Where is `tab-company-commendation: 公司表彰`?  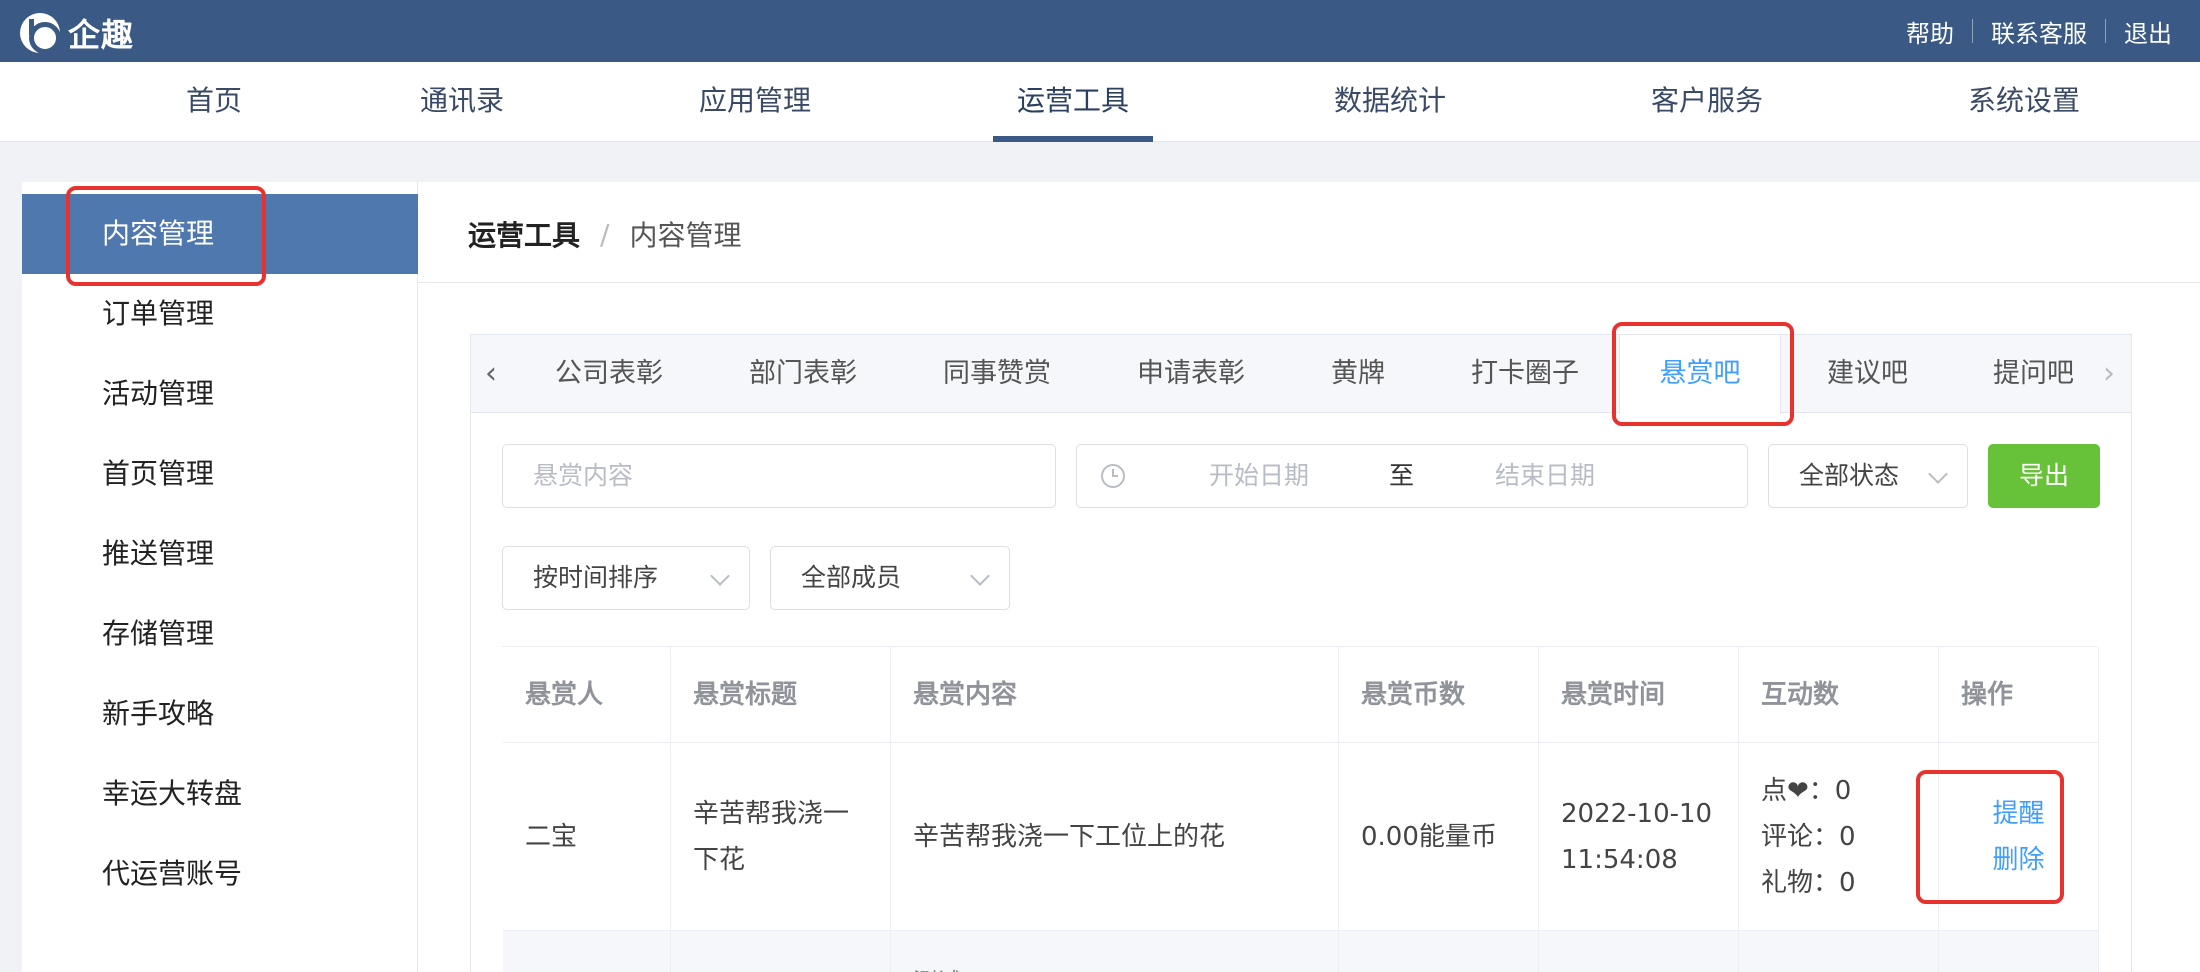 tab-company-commendation: 公司表彰 is located at coordinates (609, 374).